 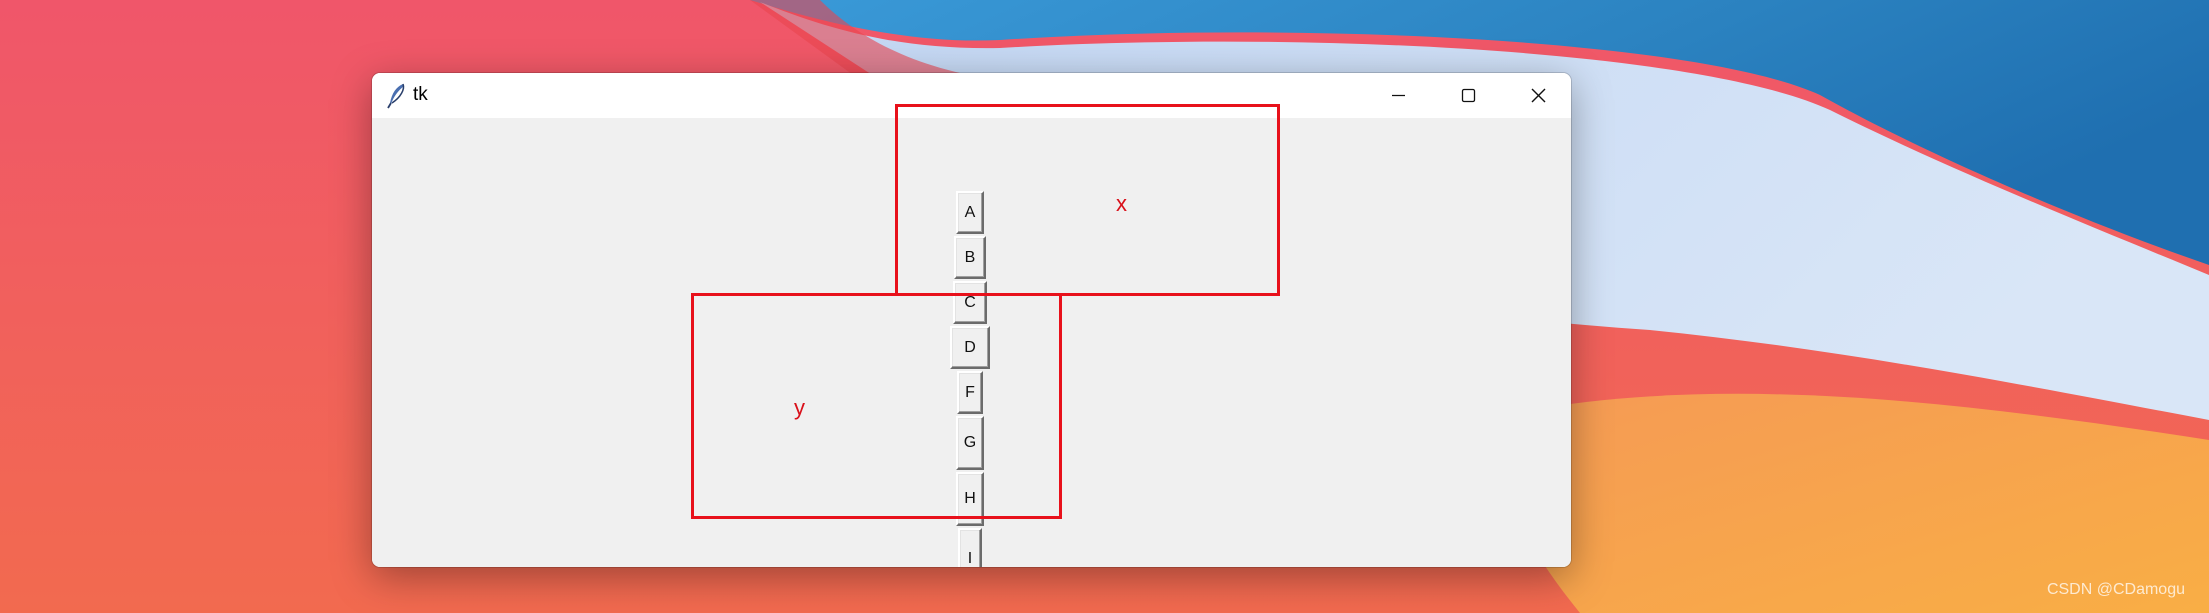 I want to click on annotation-label-y: y, so click(x=799, y=407).